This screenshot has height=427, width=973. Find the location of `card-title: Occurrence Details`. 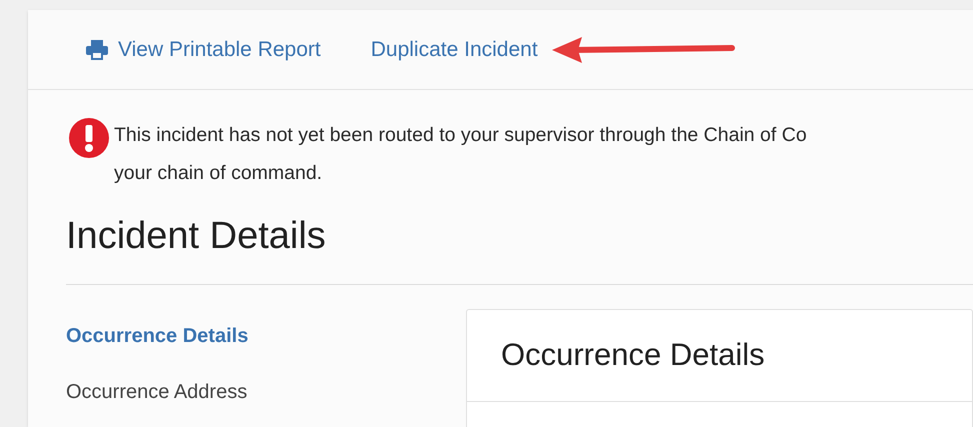

card-title: Occurrence Details is located at coordinates (633, 355).